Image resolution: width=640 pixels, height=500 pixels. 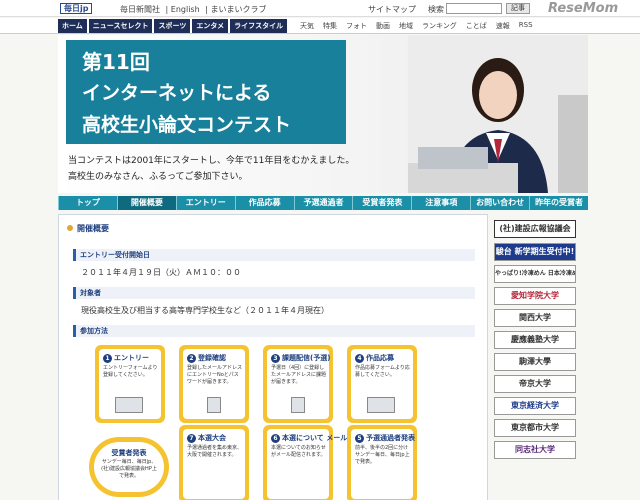 What do you see at coordinates (107, 358) in the screenshot?
I see `step-number: 1` at bounding box center [107, 358].